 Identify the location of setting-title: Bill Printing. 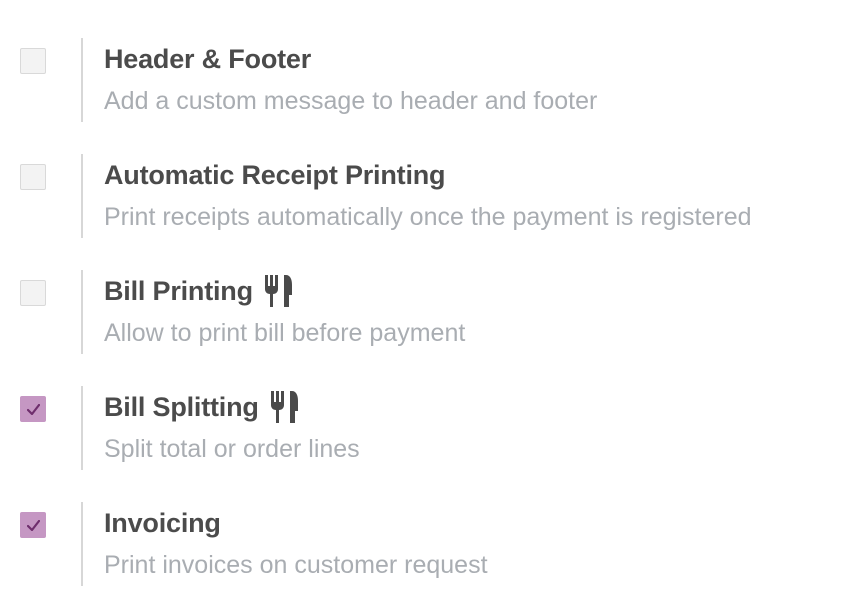
(178, 291).